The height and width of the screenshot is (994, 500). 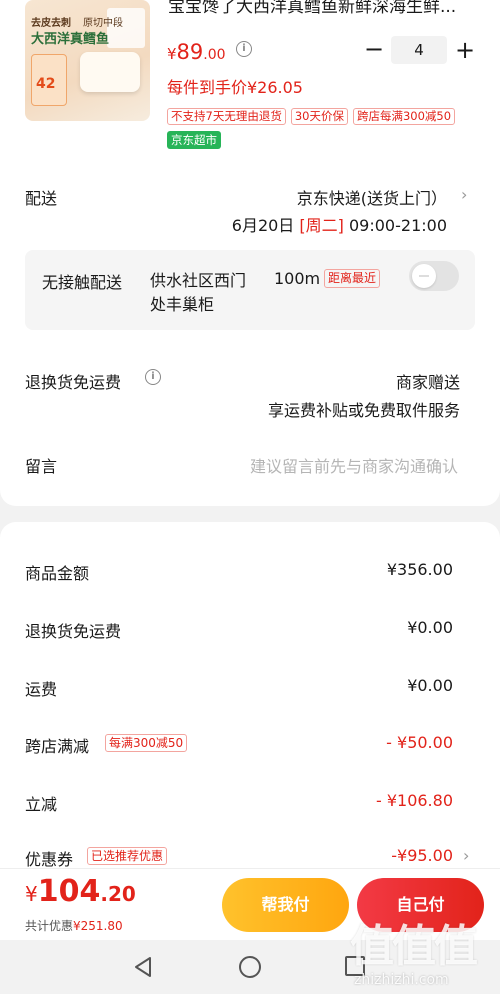 What do you see at coordinates (398, 225) in the screenshot?
I see `delivery-hours: 09:00-21:00` at bounding box center [398, 225].